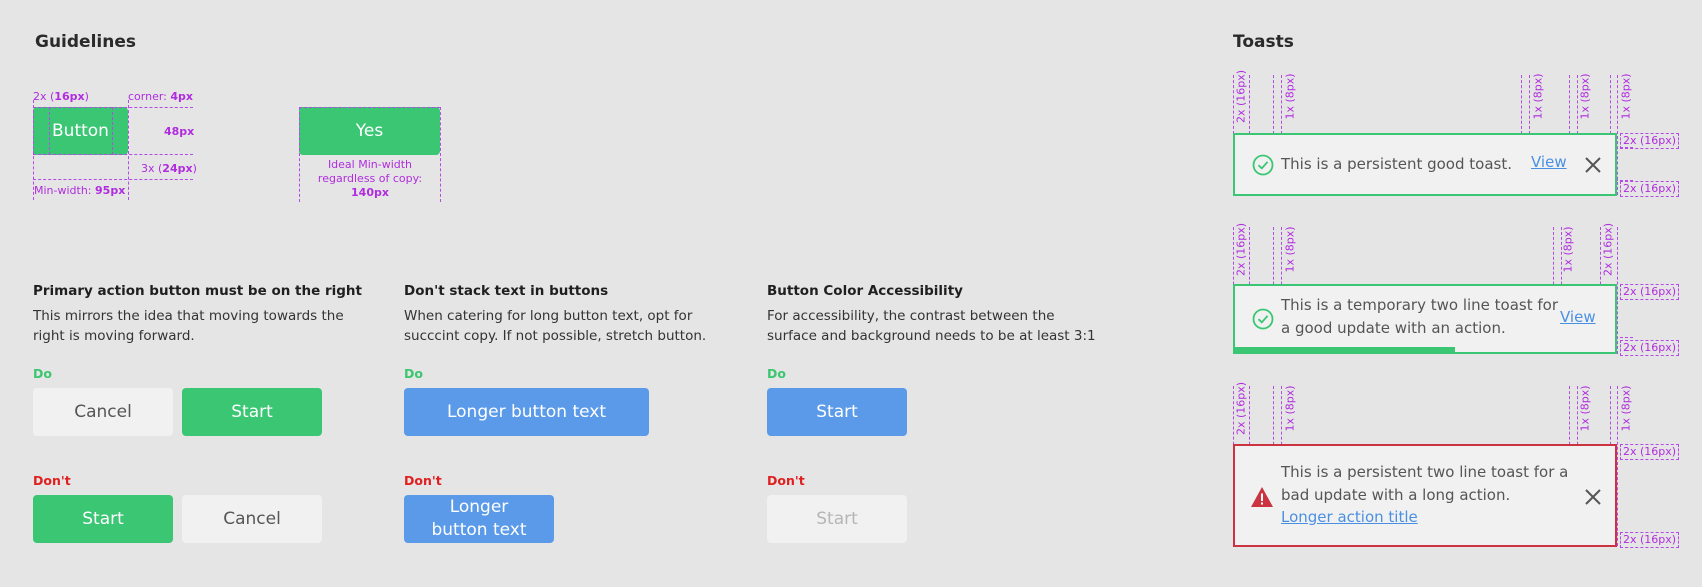  I want to click on longer-button-text-button: Longer button text, so click(526, 412).